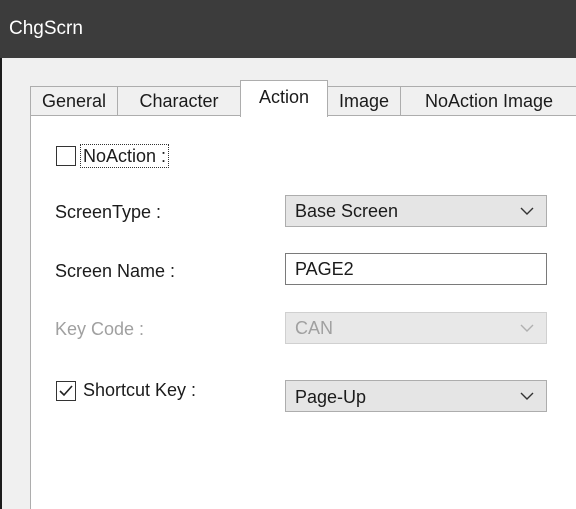  What do you see at coordinates (115, 271) in the screenshot?
I see `screen-name-label: Screen Name :` at bounding box center [115, 271].